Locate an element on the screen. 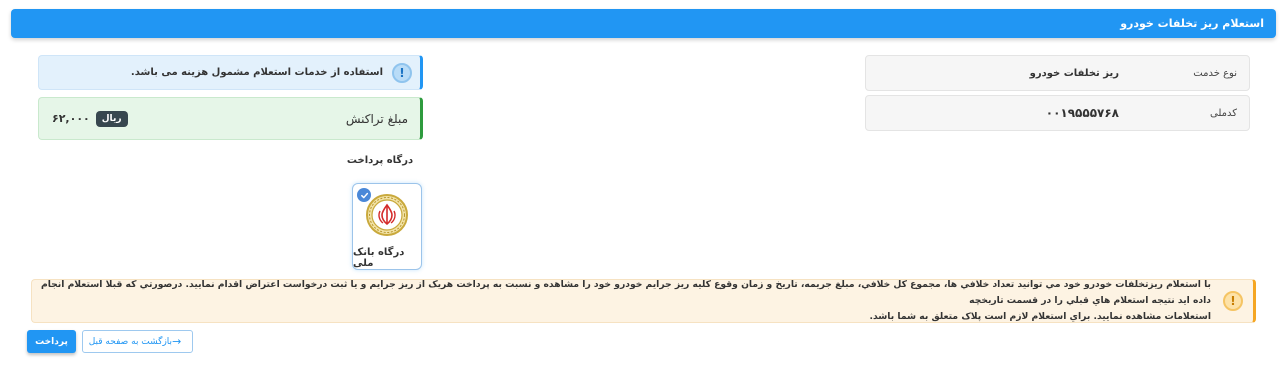 This screenshot has width=1280, height=370. currency-badge: ریال is located at coordinates (111, 118).